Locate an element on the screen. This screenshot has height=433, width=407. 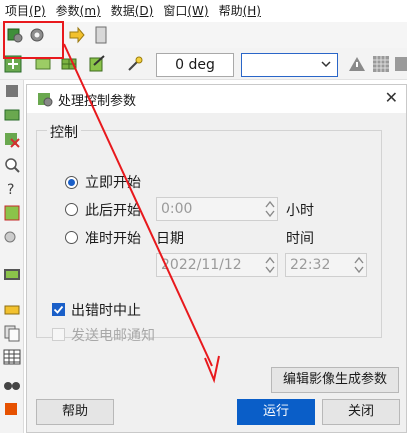
start-after-label: 此后开始 is located at coordinates (113, 211).